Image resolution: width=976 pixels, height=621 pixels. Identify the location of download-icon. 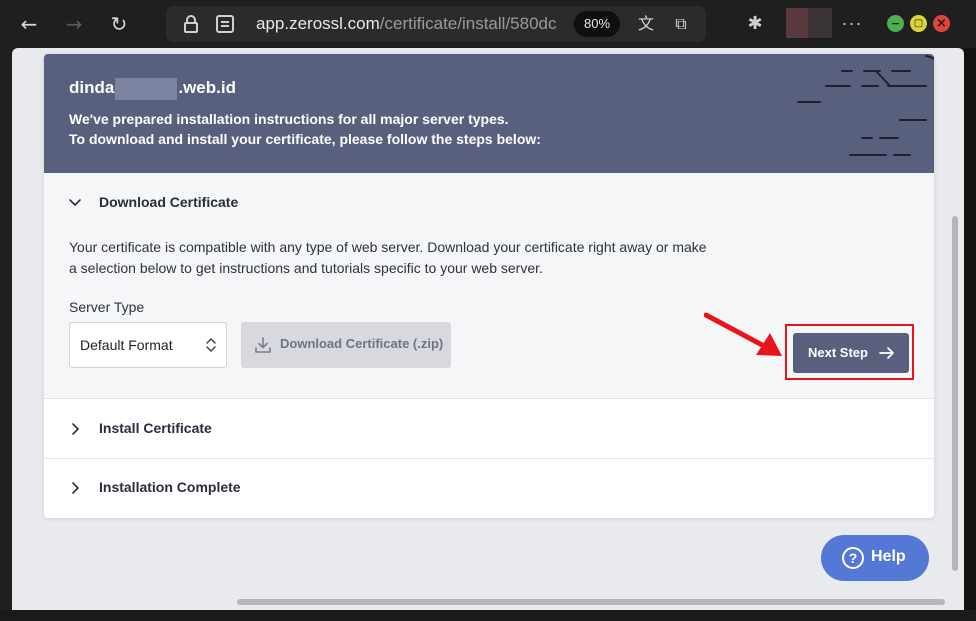
(263, 345).